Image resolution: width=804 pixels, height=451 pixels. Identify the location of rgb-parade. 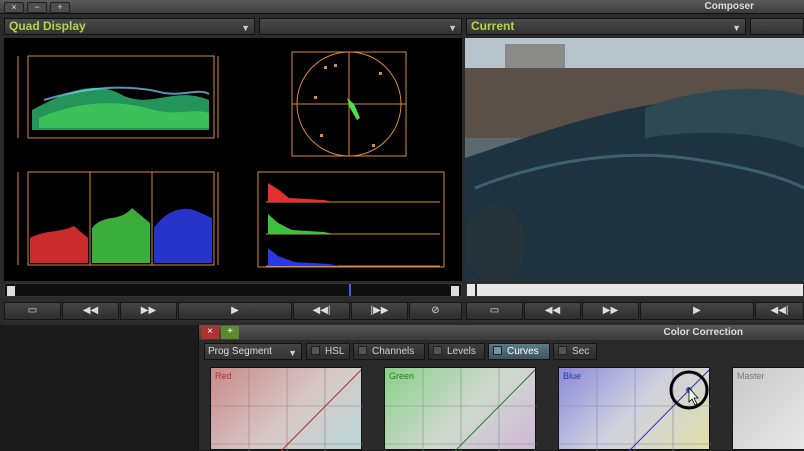
(118, 218).